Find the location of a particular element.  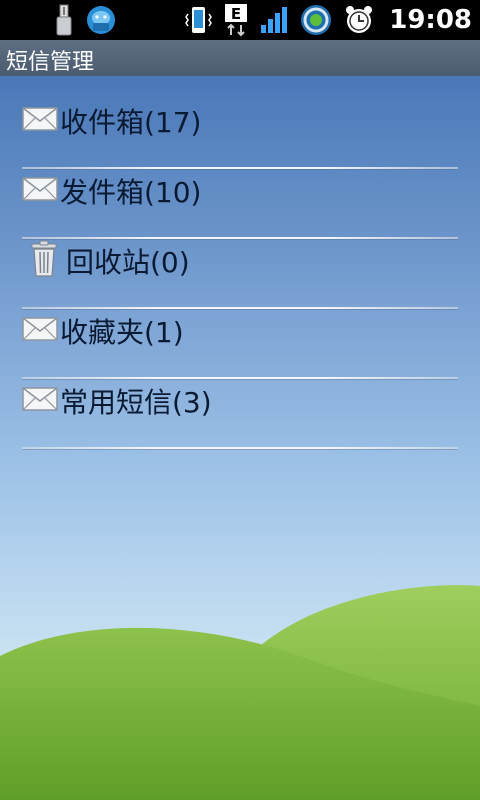

menu-item-label: 收件箱(17) is located at coordinates (131, 122).